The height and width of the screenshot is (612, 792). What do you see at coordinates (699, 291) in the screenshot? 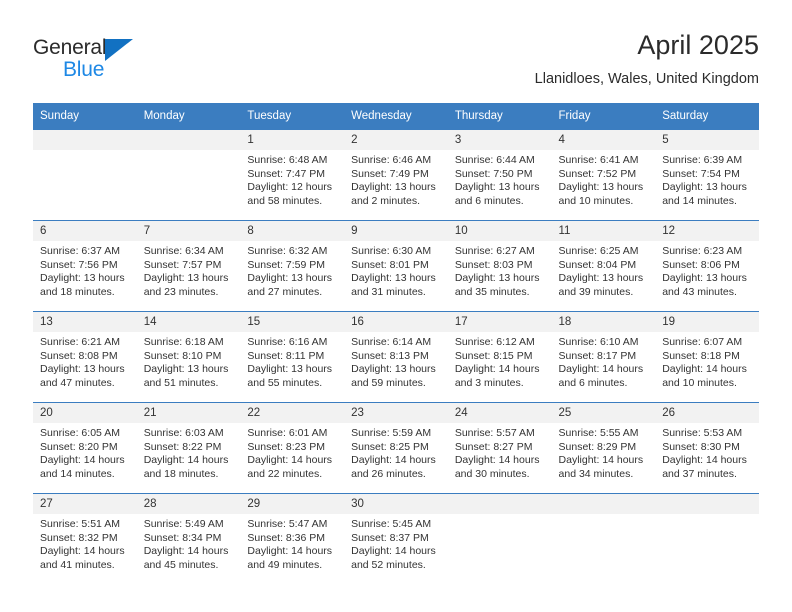
I see `daylight-duration-line2: and 43 minutes.` at bounding box center [699, 291].